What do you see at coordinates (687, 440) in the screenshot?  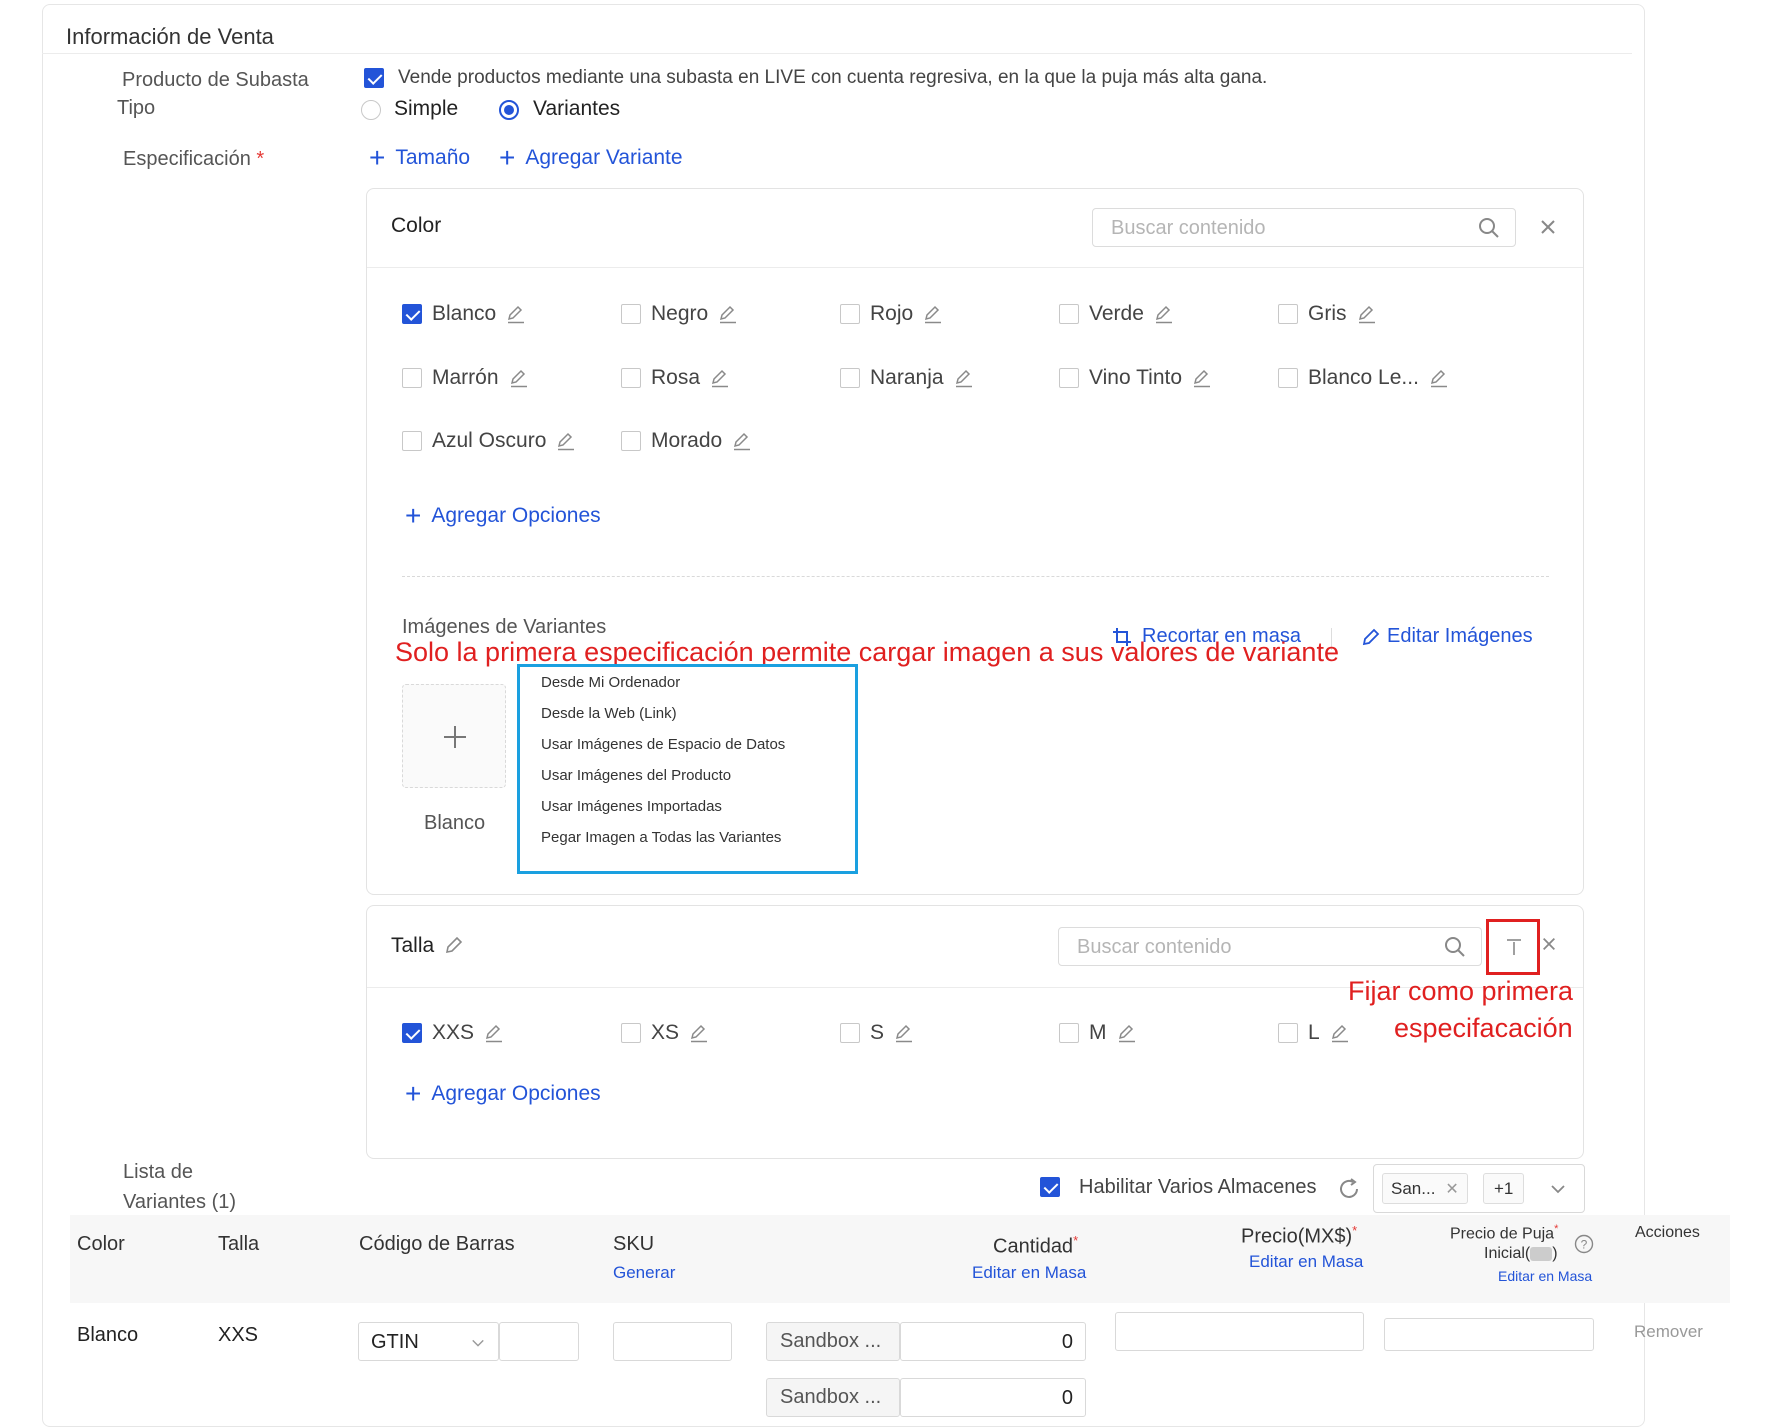 I see `option-label: Morado` at bounding box center [687, 440].